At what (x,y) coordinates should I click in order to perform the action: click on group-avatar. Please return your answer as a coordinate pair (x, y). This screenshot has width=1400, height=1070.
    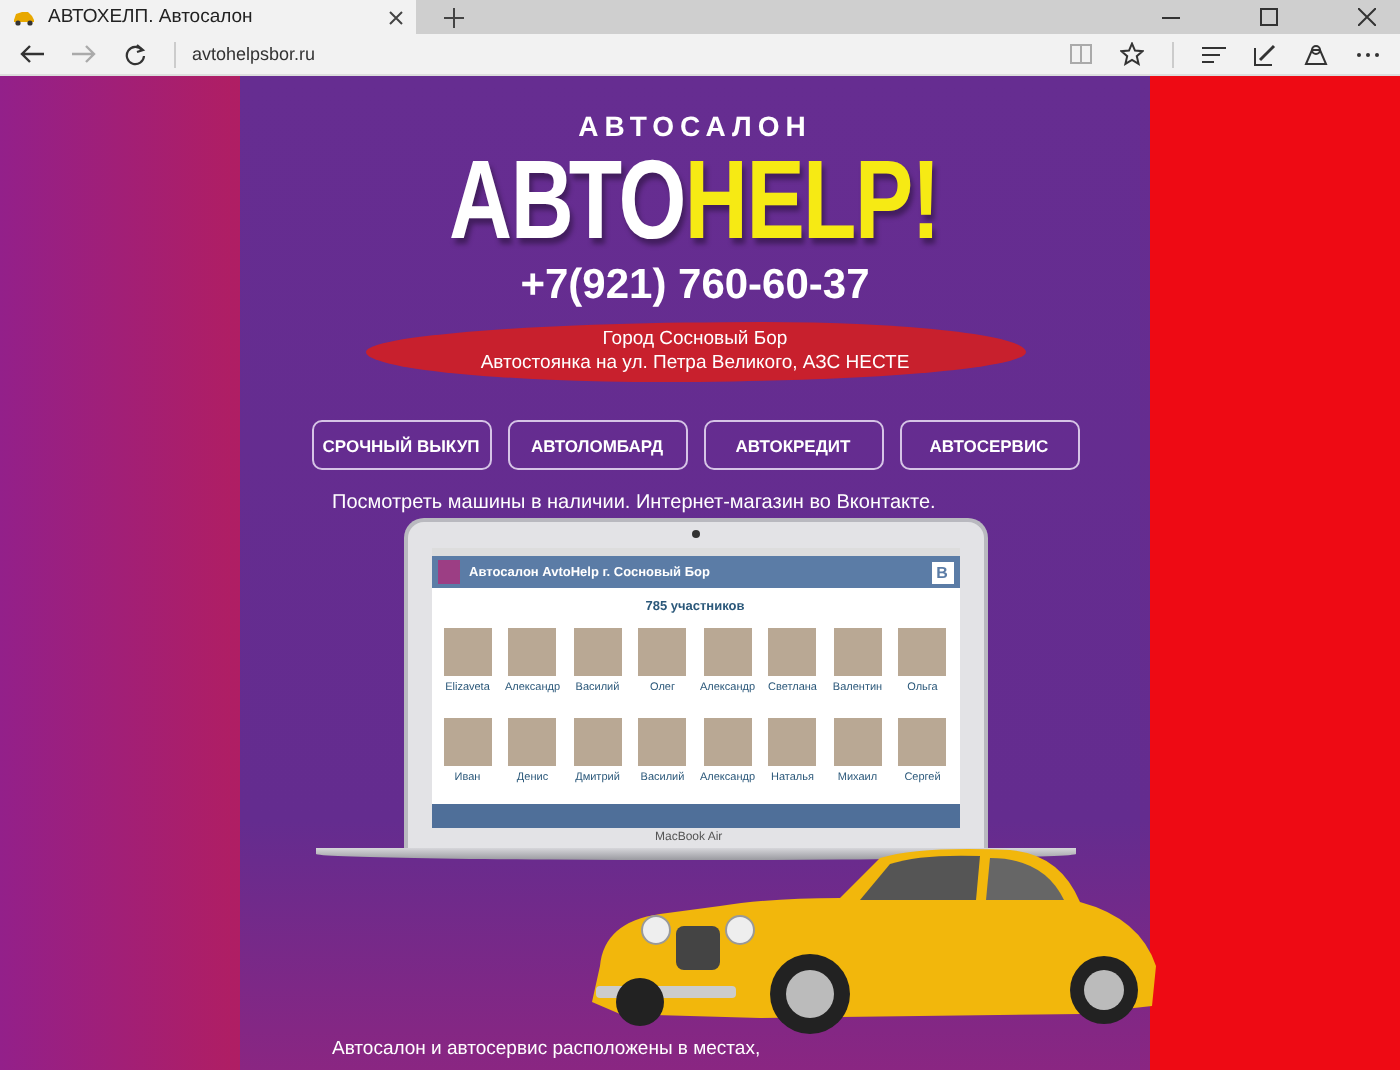
    Looking at the image, I should click on (448, 572).